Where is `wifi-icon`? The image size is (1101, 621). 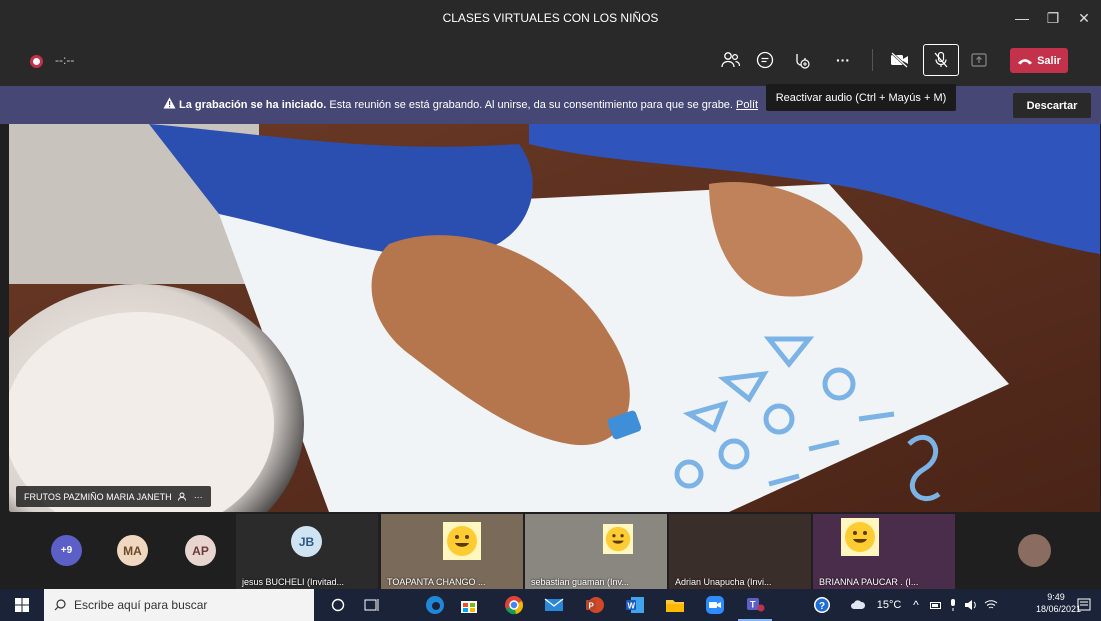 wifi-icon is located at coordinates (991, 605).